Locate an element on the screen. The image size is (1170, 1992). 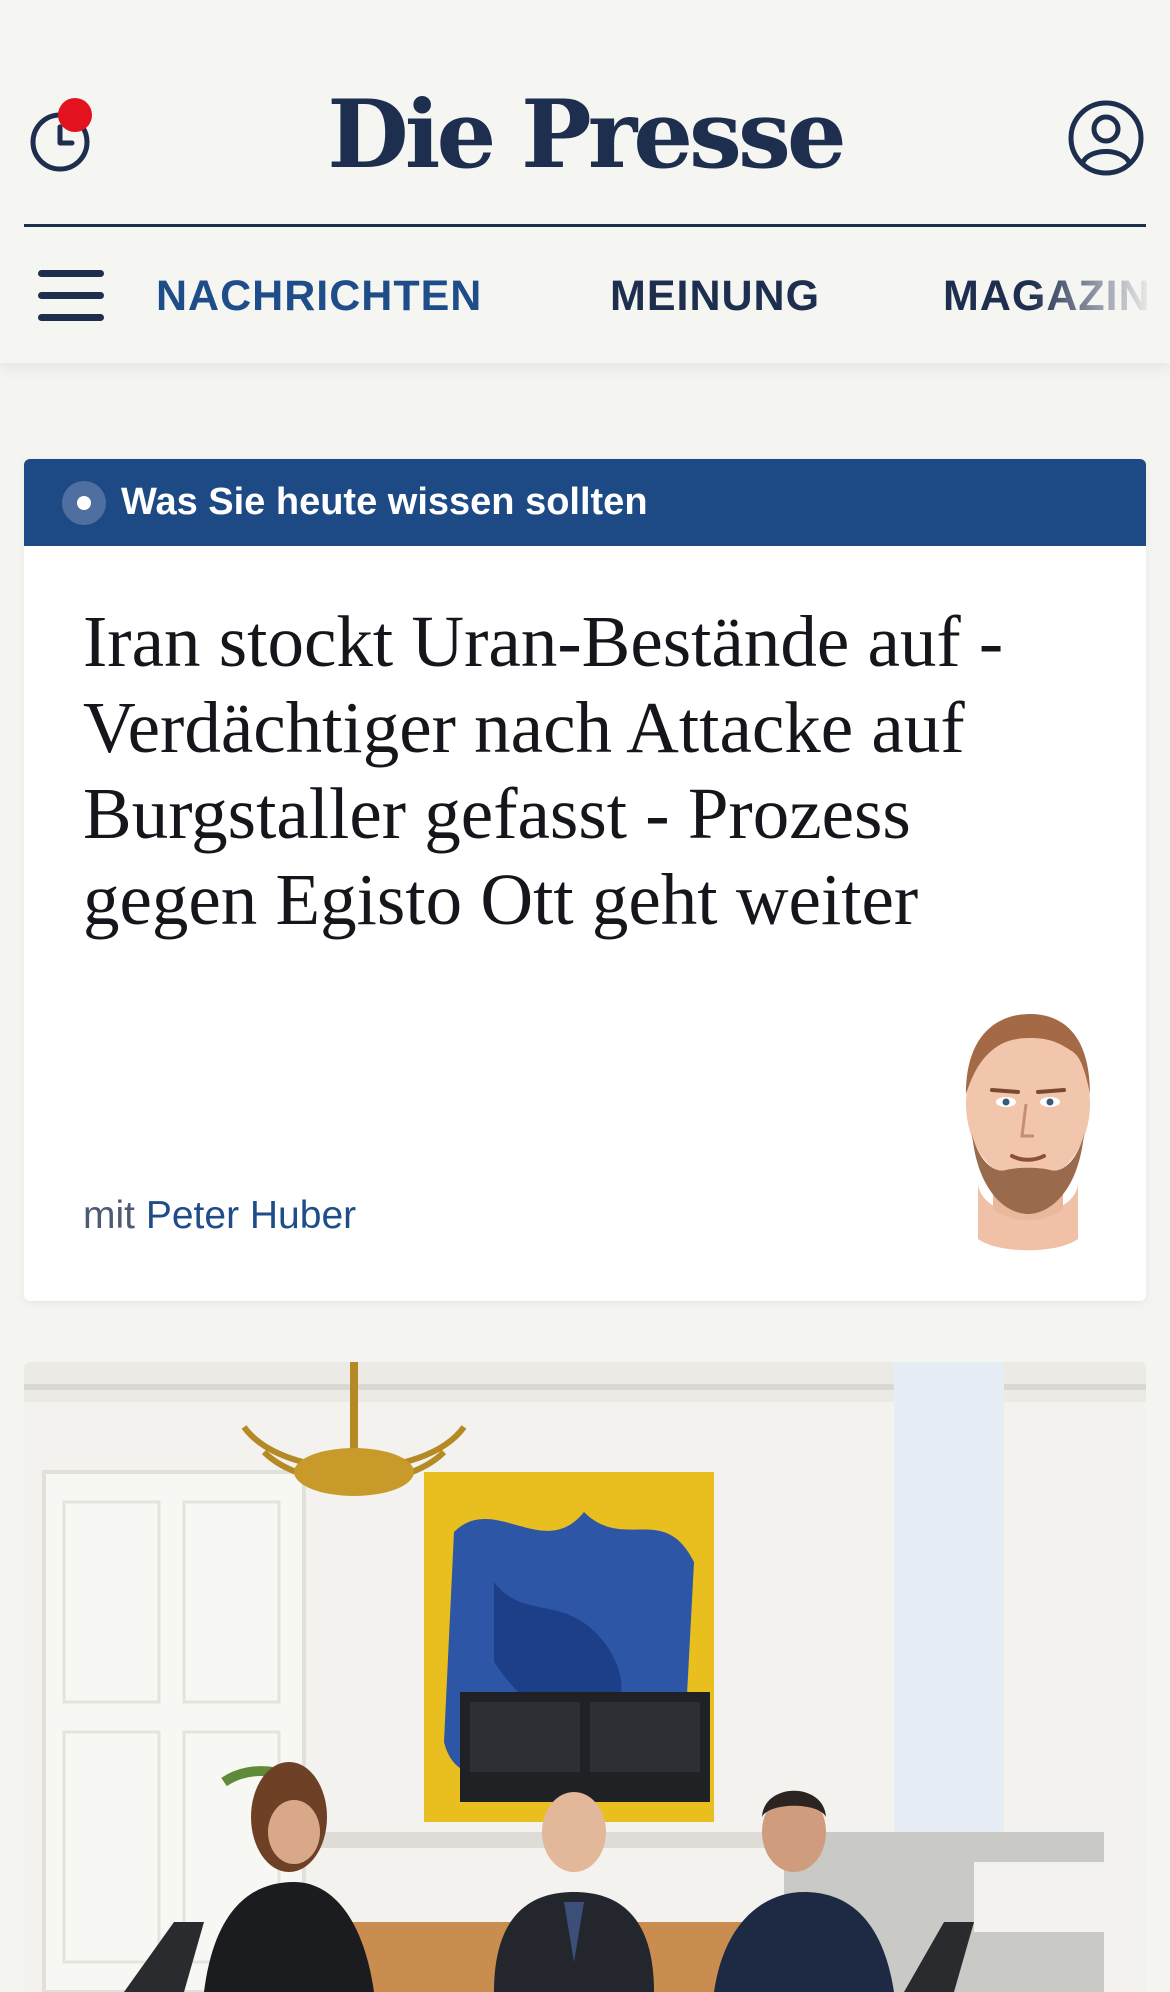
user-circle-icon is located at coordinates (1106, 138).